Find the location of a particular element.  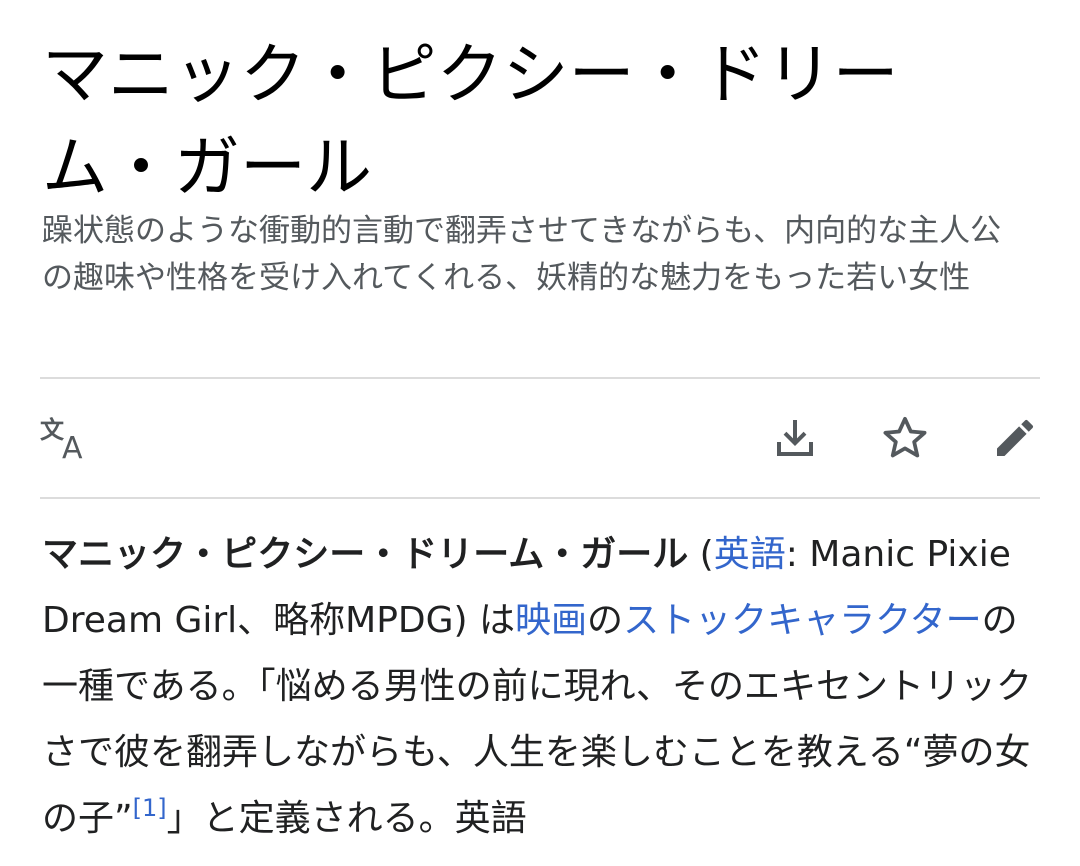

download-icon is located at coordinates (795, 438).